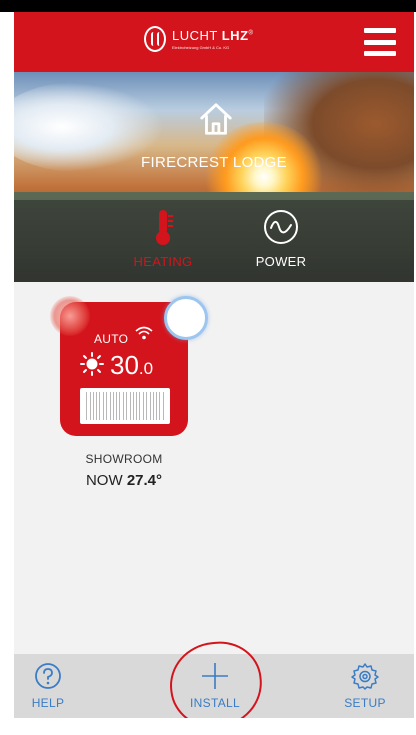 The width and height of the screenshot is (416, 735). What do you see at coordinates (195, 35) in the screenshot?
I see `brand-name: LUCHT` at bounding box center [195, 35].